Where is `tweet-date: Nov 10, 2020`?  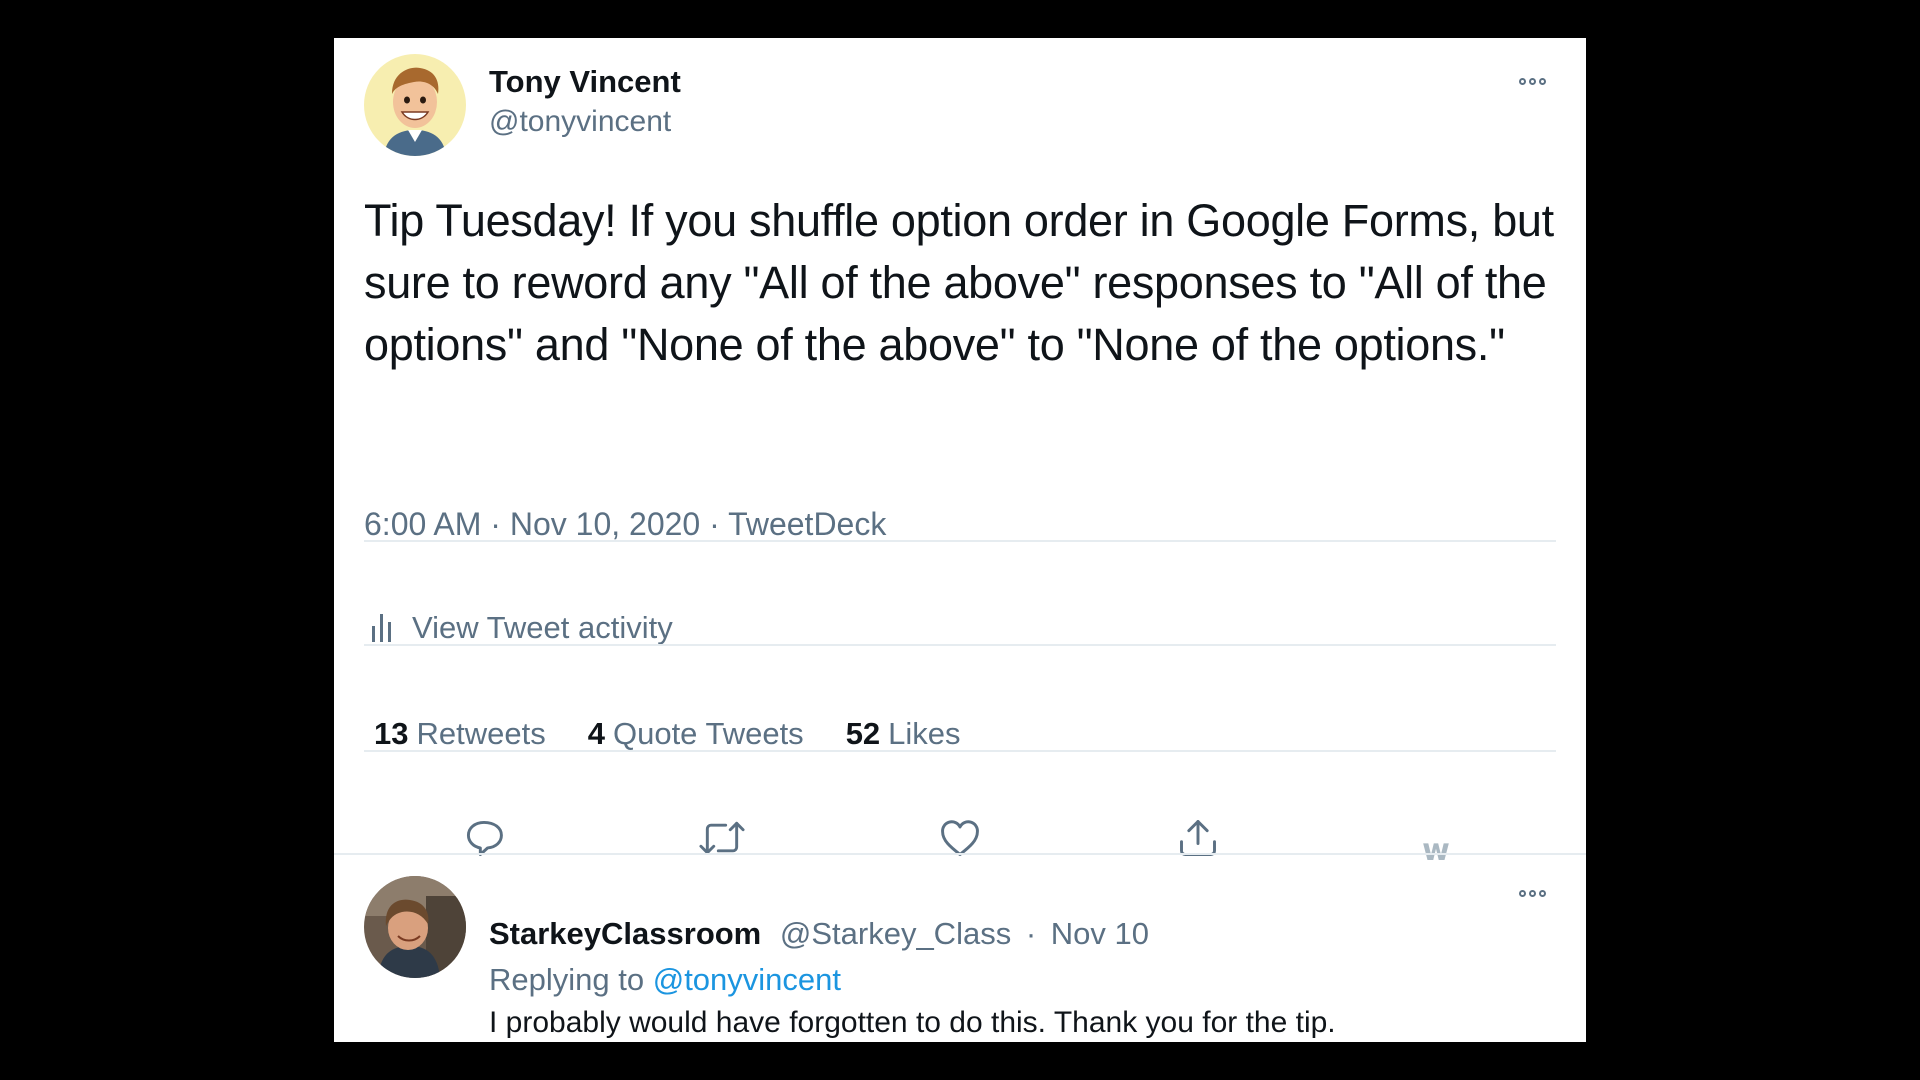
tweet-date: Nov 10, 2020 is located at coordinates (605, 524).